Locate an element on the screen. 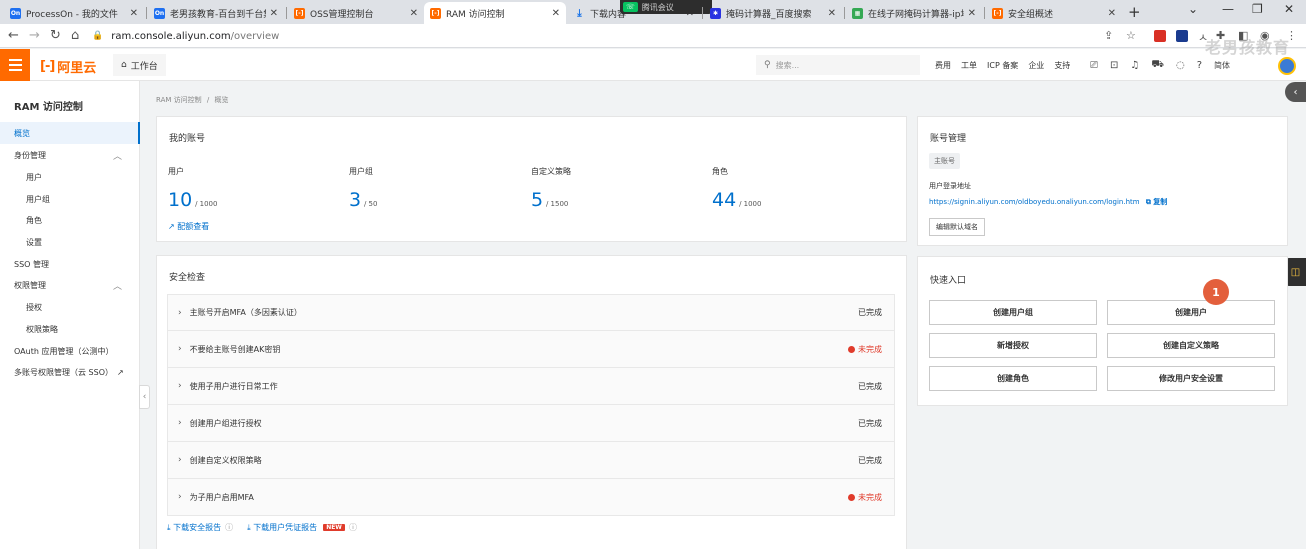  chevron-left-icon: ‹ is located at coordinates (1295, 92).